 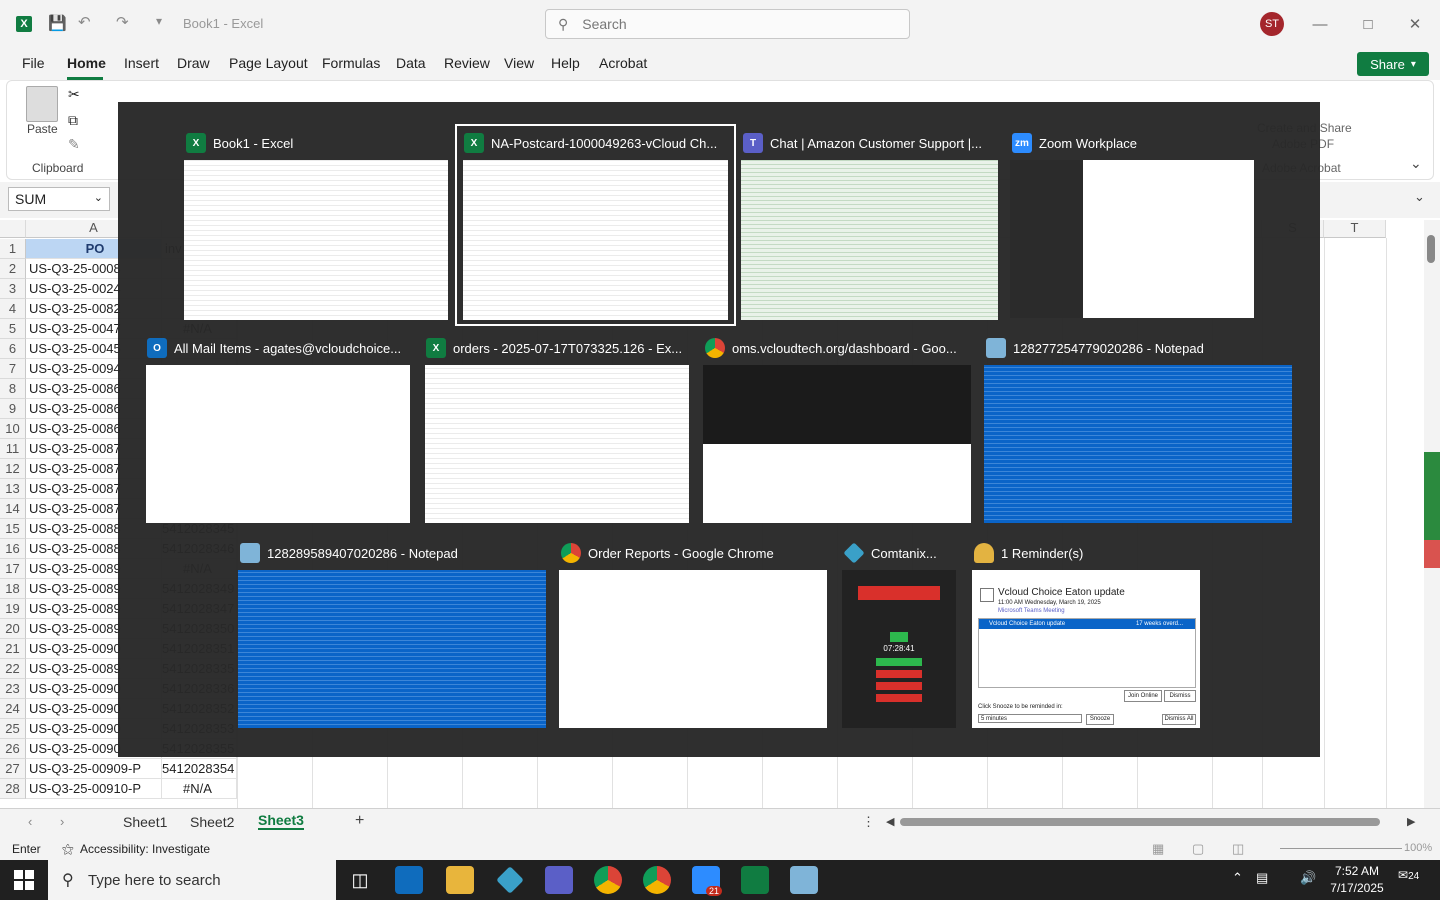 I want to click on excel-taskbar-icon, so click(x=755, y=880).